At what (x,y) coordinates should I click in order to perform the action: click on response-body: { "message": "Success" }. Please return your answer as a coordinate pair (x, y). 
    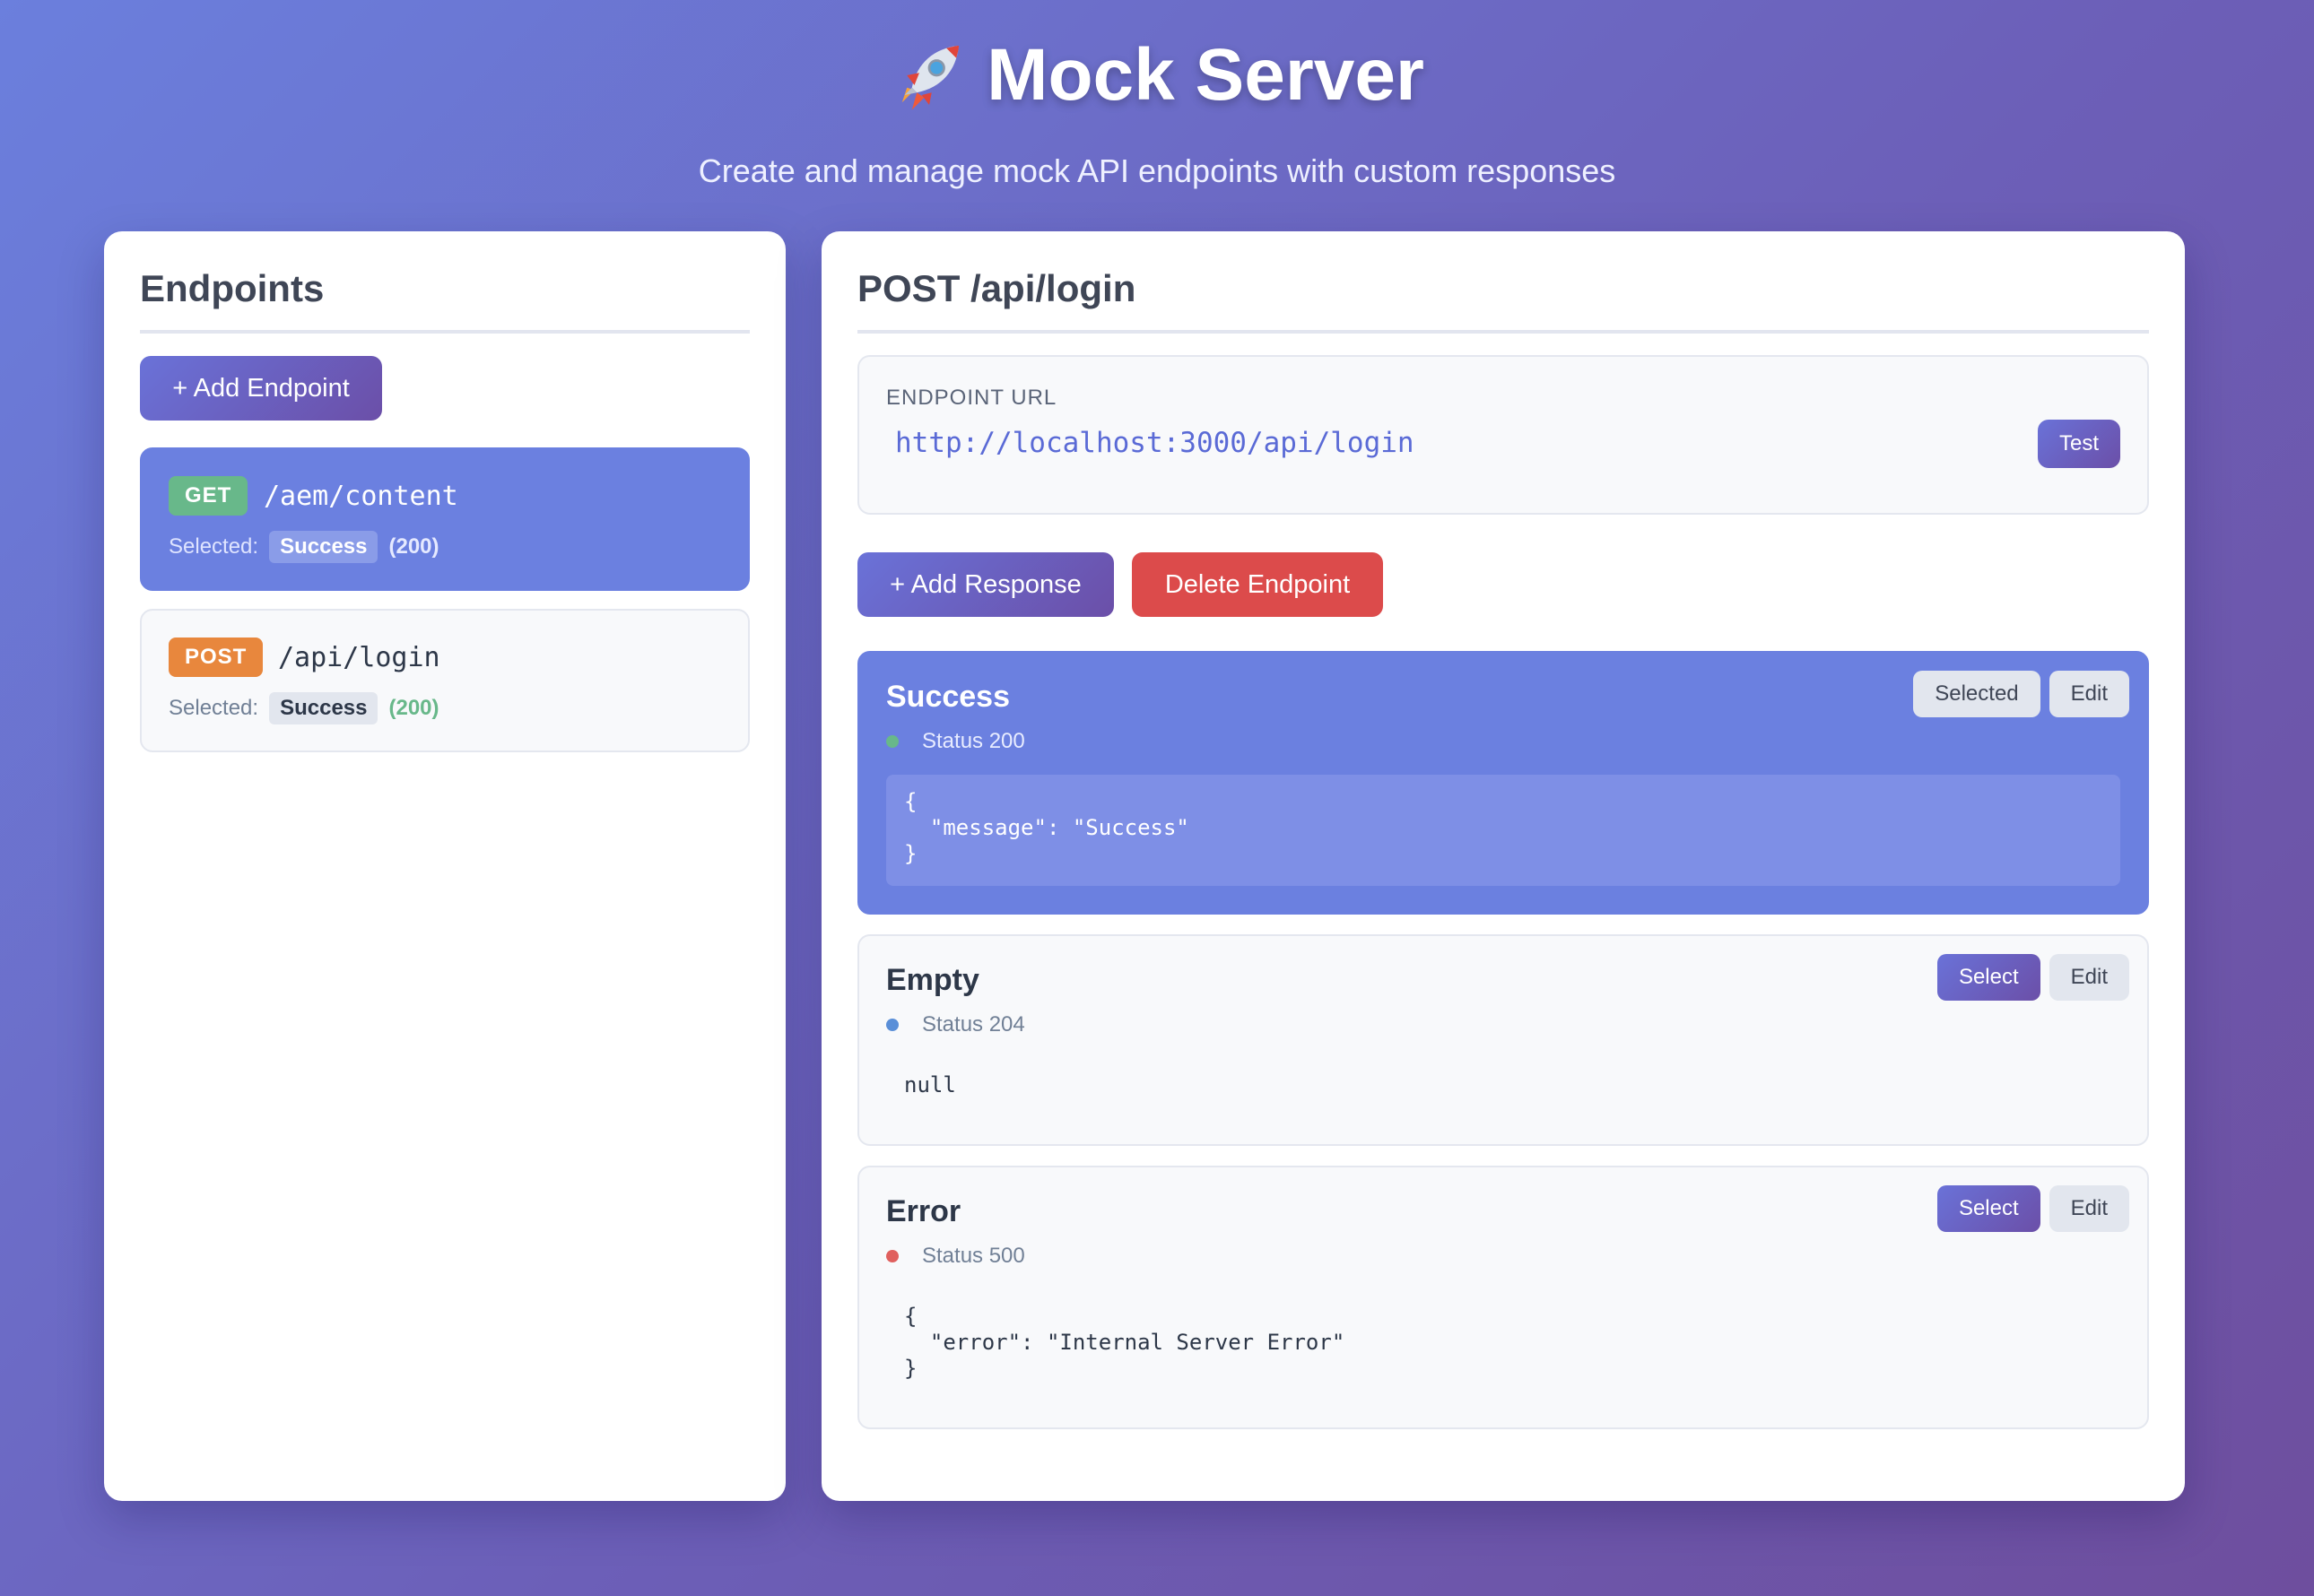
    Looking at the image, I should click on (1503, 830).